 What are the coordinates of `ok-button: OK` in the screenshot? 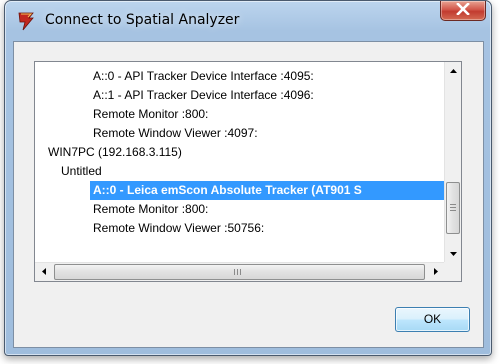 It's located at (432, 319).